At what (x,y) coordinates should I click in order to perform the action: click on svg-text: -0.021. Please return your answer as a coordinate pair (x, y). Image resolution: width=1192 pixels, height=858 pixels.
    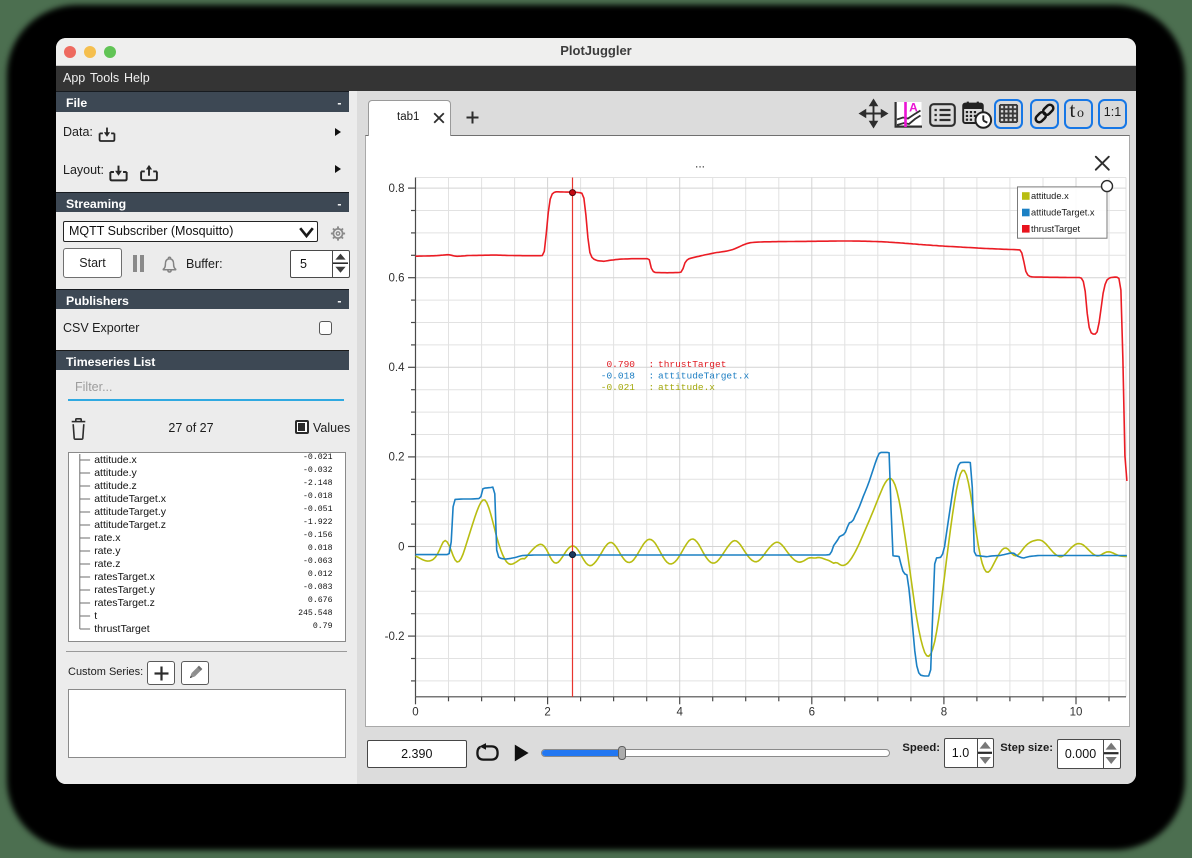
    Looking at the image, I should click on (617, 387).